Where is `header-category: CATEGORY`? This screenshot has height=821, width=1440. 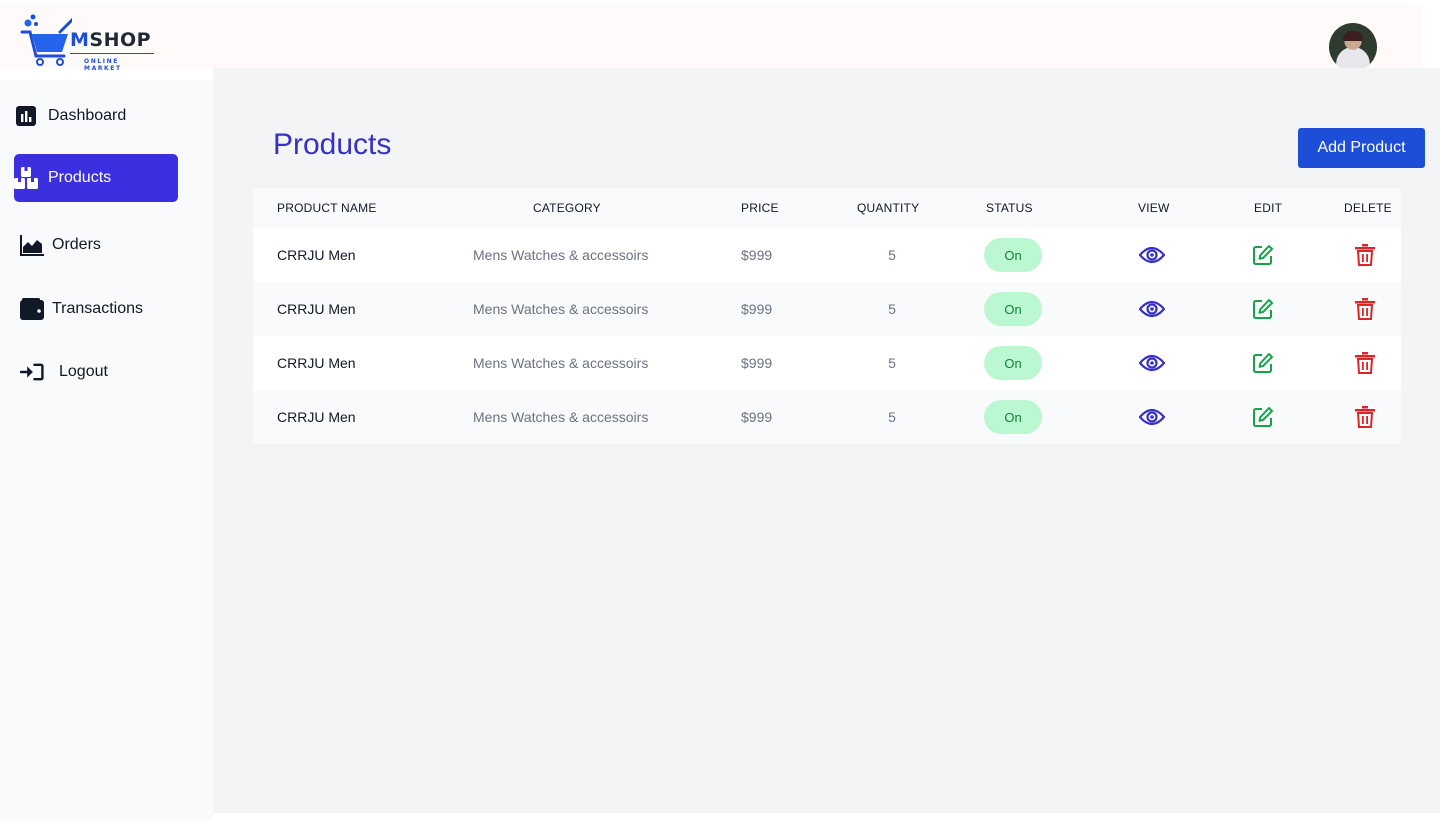
header-category: CATEGORY is located at coordinates (567, 208).